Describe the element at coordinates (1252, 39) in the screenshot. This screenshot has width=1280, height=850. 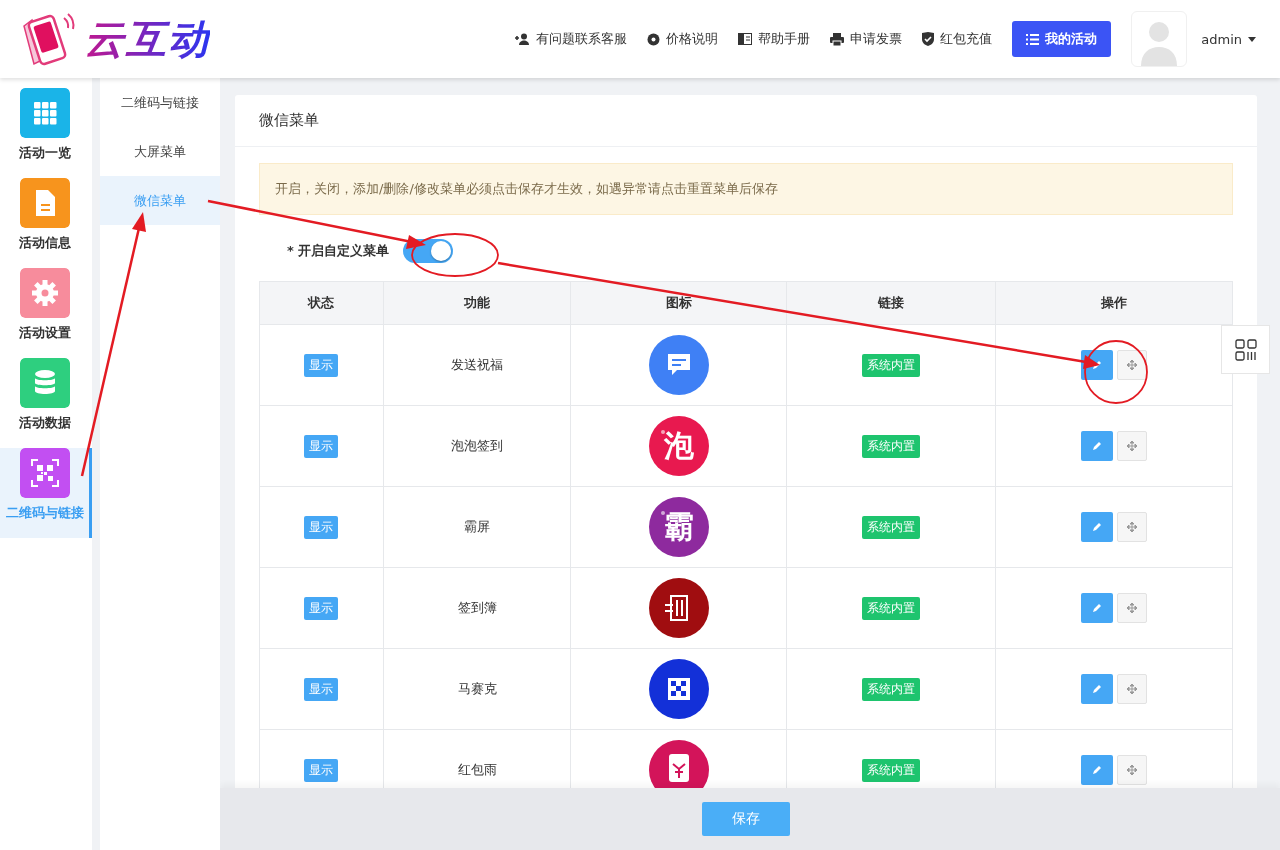
I see `caret-icon` at that location.